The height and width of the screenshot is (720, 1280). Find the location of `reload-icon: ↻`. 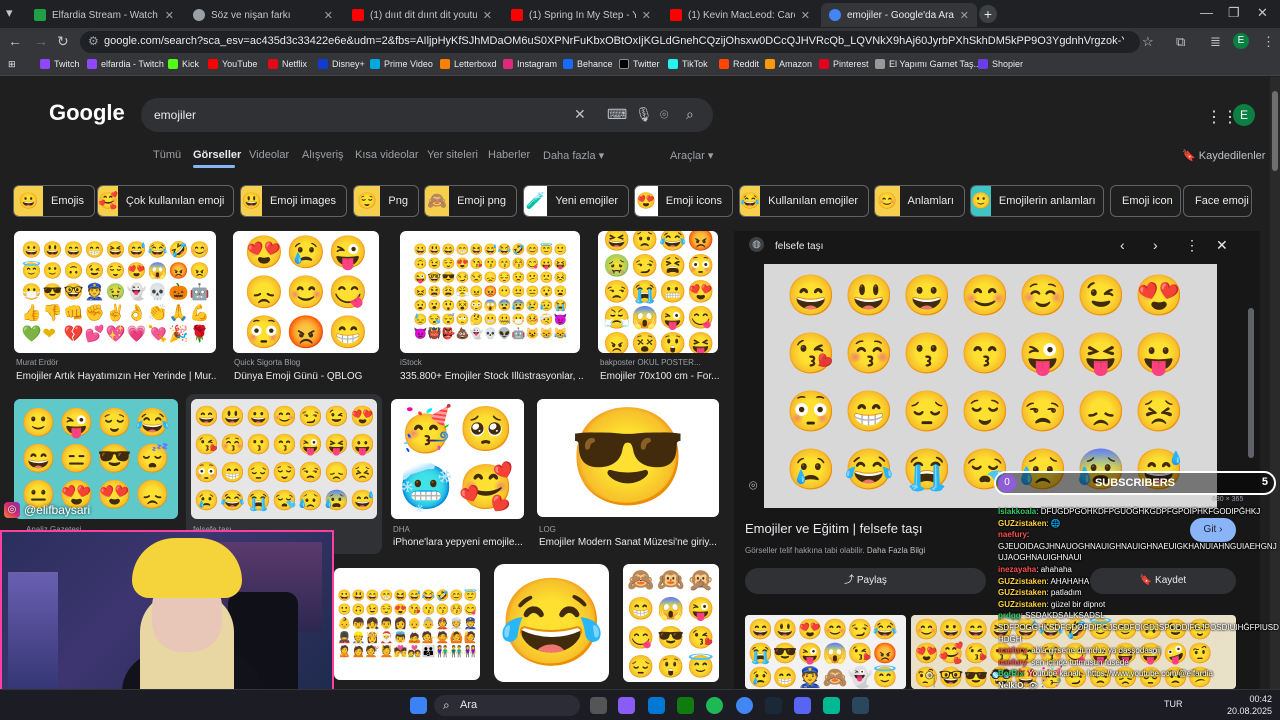

reload-icon: ↻ is located at coordinates (63, 41).